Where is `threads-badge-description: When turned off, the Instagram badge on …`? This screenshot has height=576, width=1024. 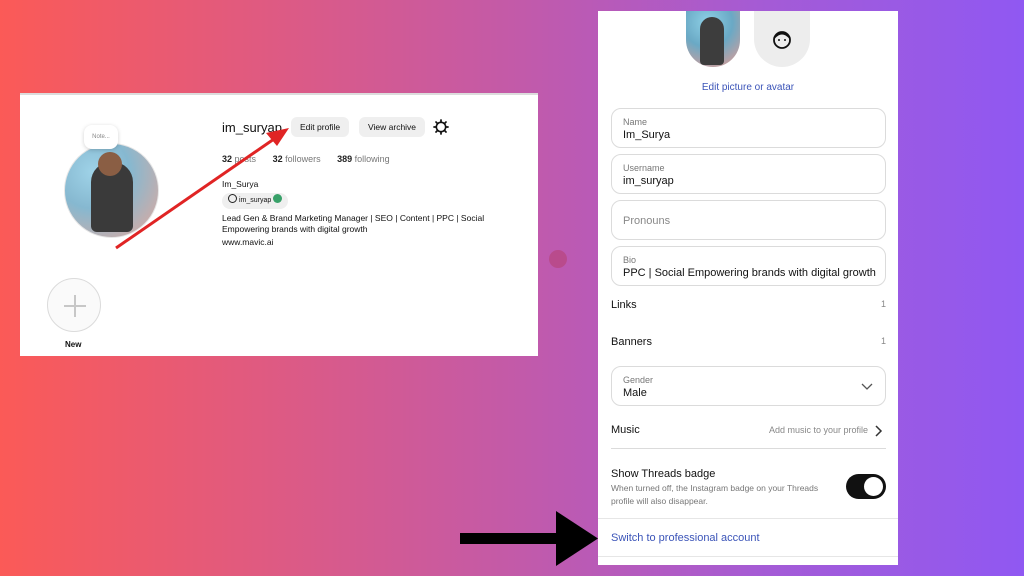
threads-badge-description: When turned off, the Instagram badge on … is located at coordinates (715, 494).